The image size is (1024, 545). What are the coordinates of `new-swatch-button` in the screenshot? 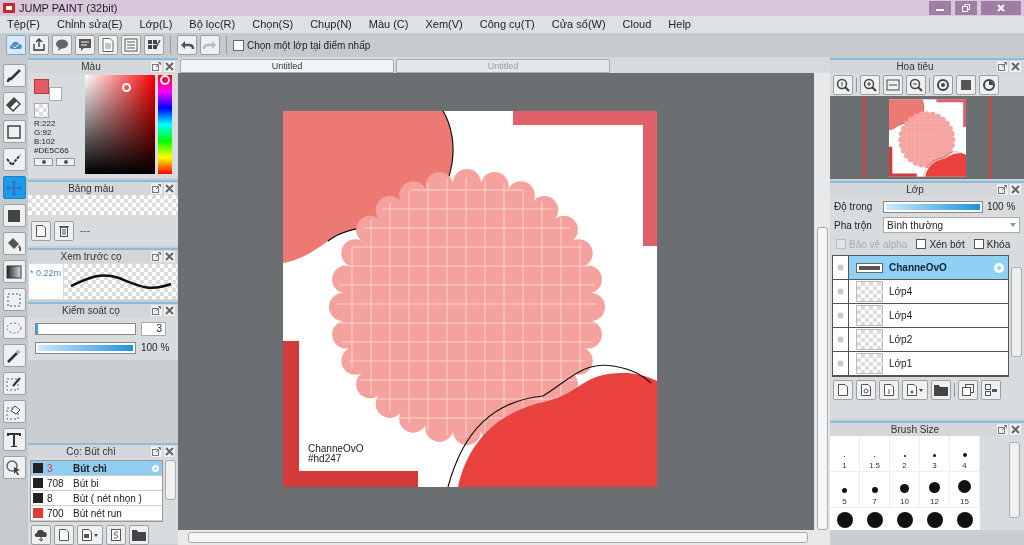 It's located at (41, 230).